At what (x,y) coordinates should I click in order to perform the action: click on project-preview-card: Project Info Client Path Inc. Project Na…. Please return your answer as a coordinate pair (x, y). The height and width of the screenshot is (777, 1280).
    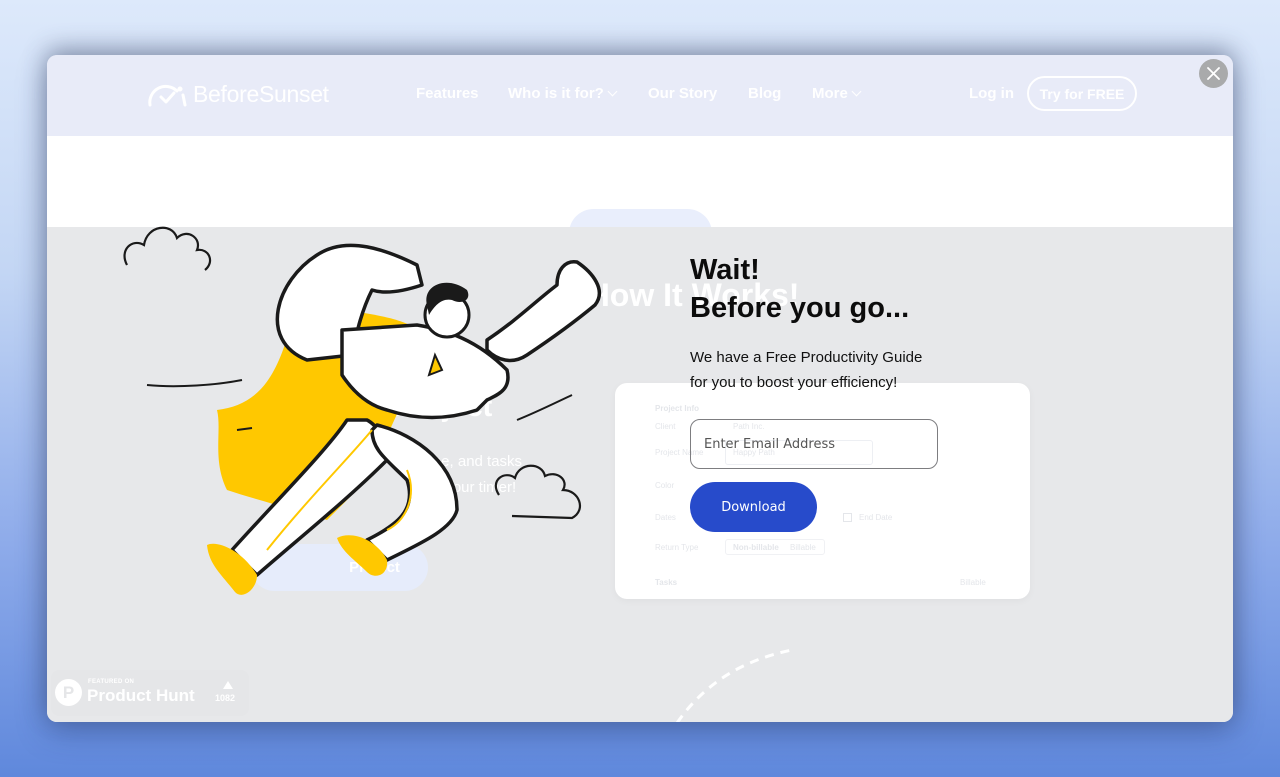
    Looking at the image, I should click on (822, 491).